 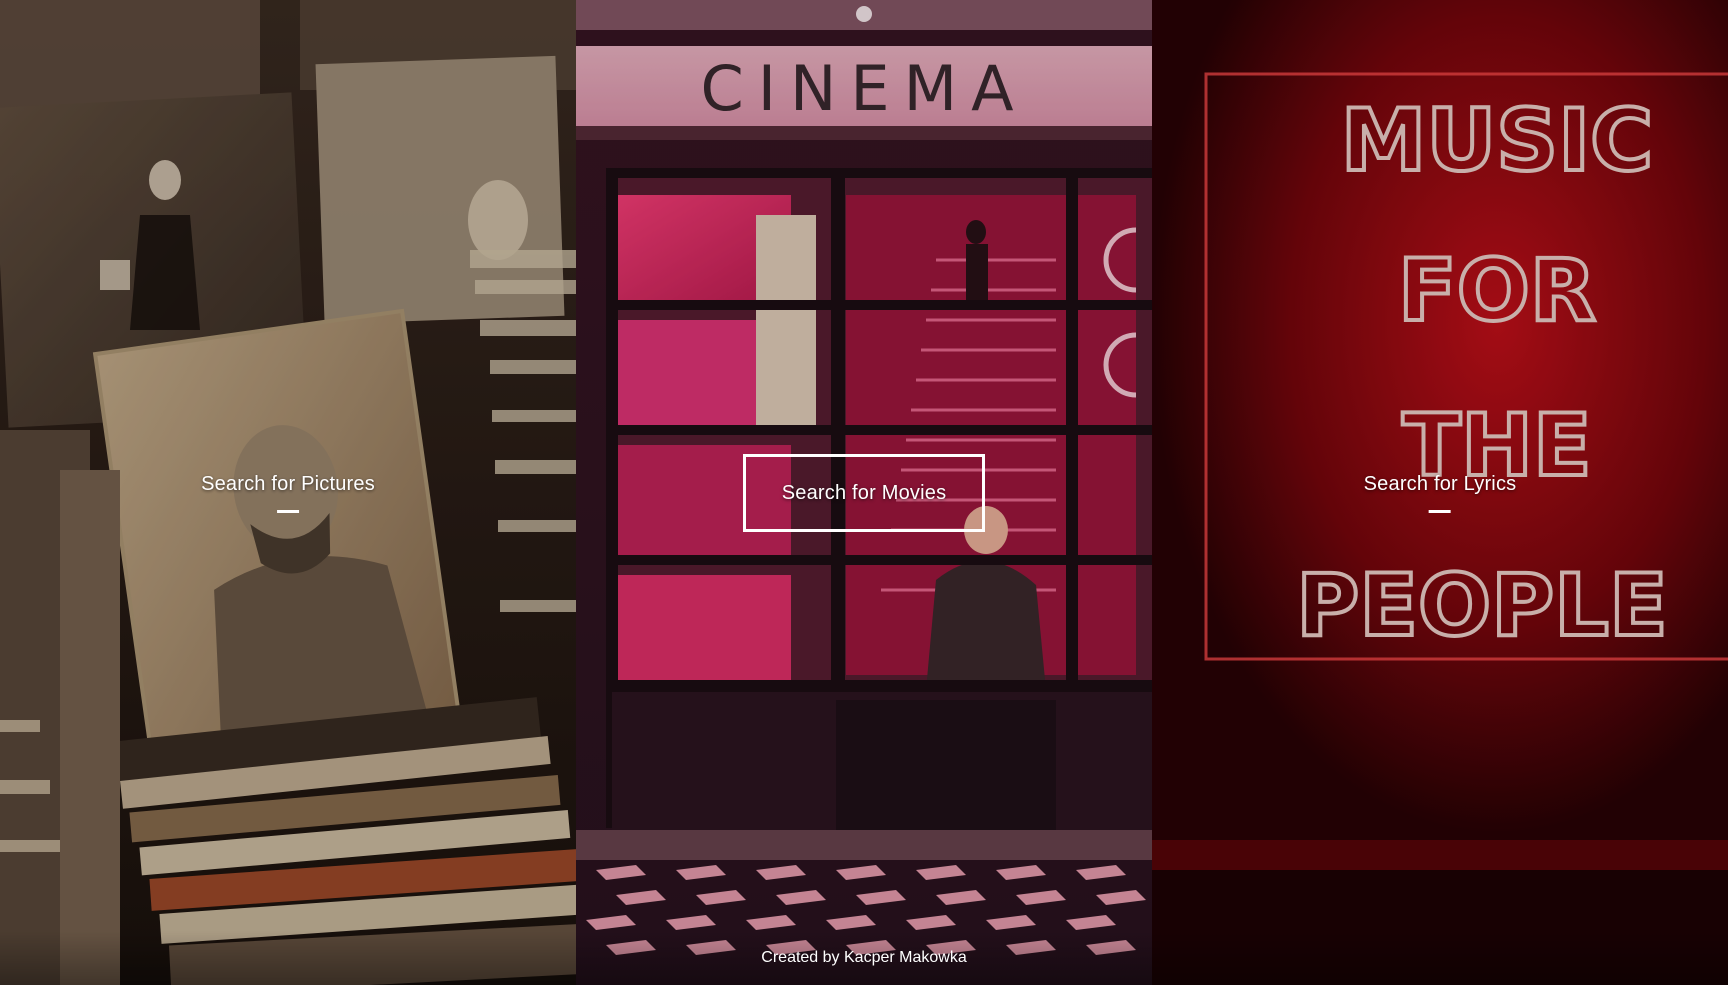 What do you see at coordinates (1497, 291) in the screenshot?
I see `neon-line-2: FOR` at bounding box center [1497, 291].